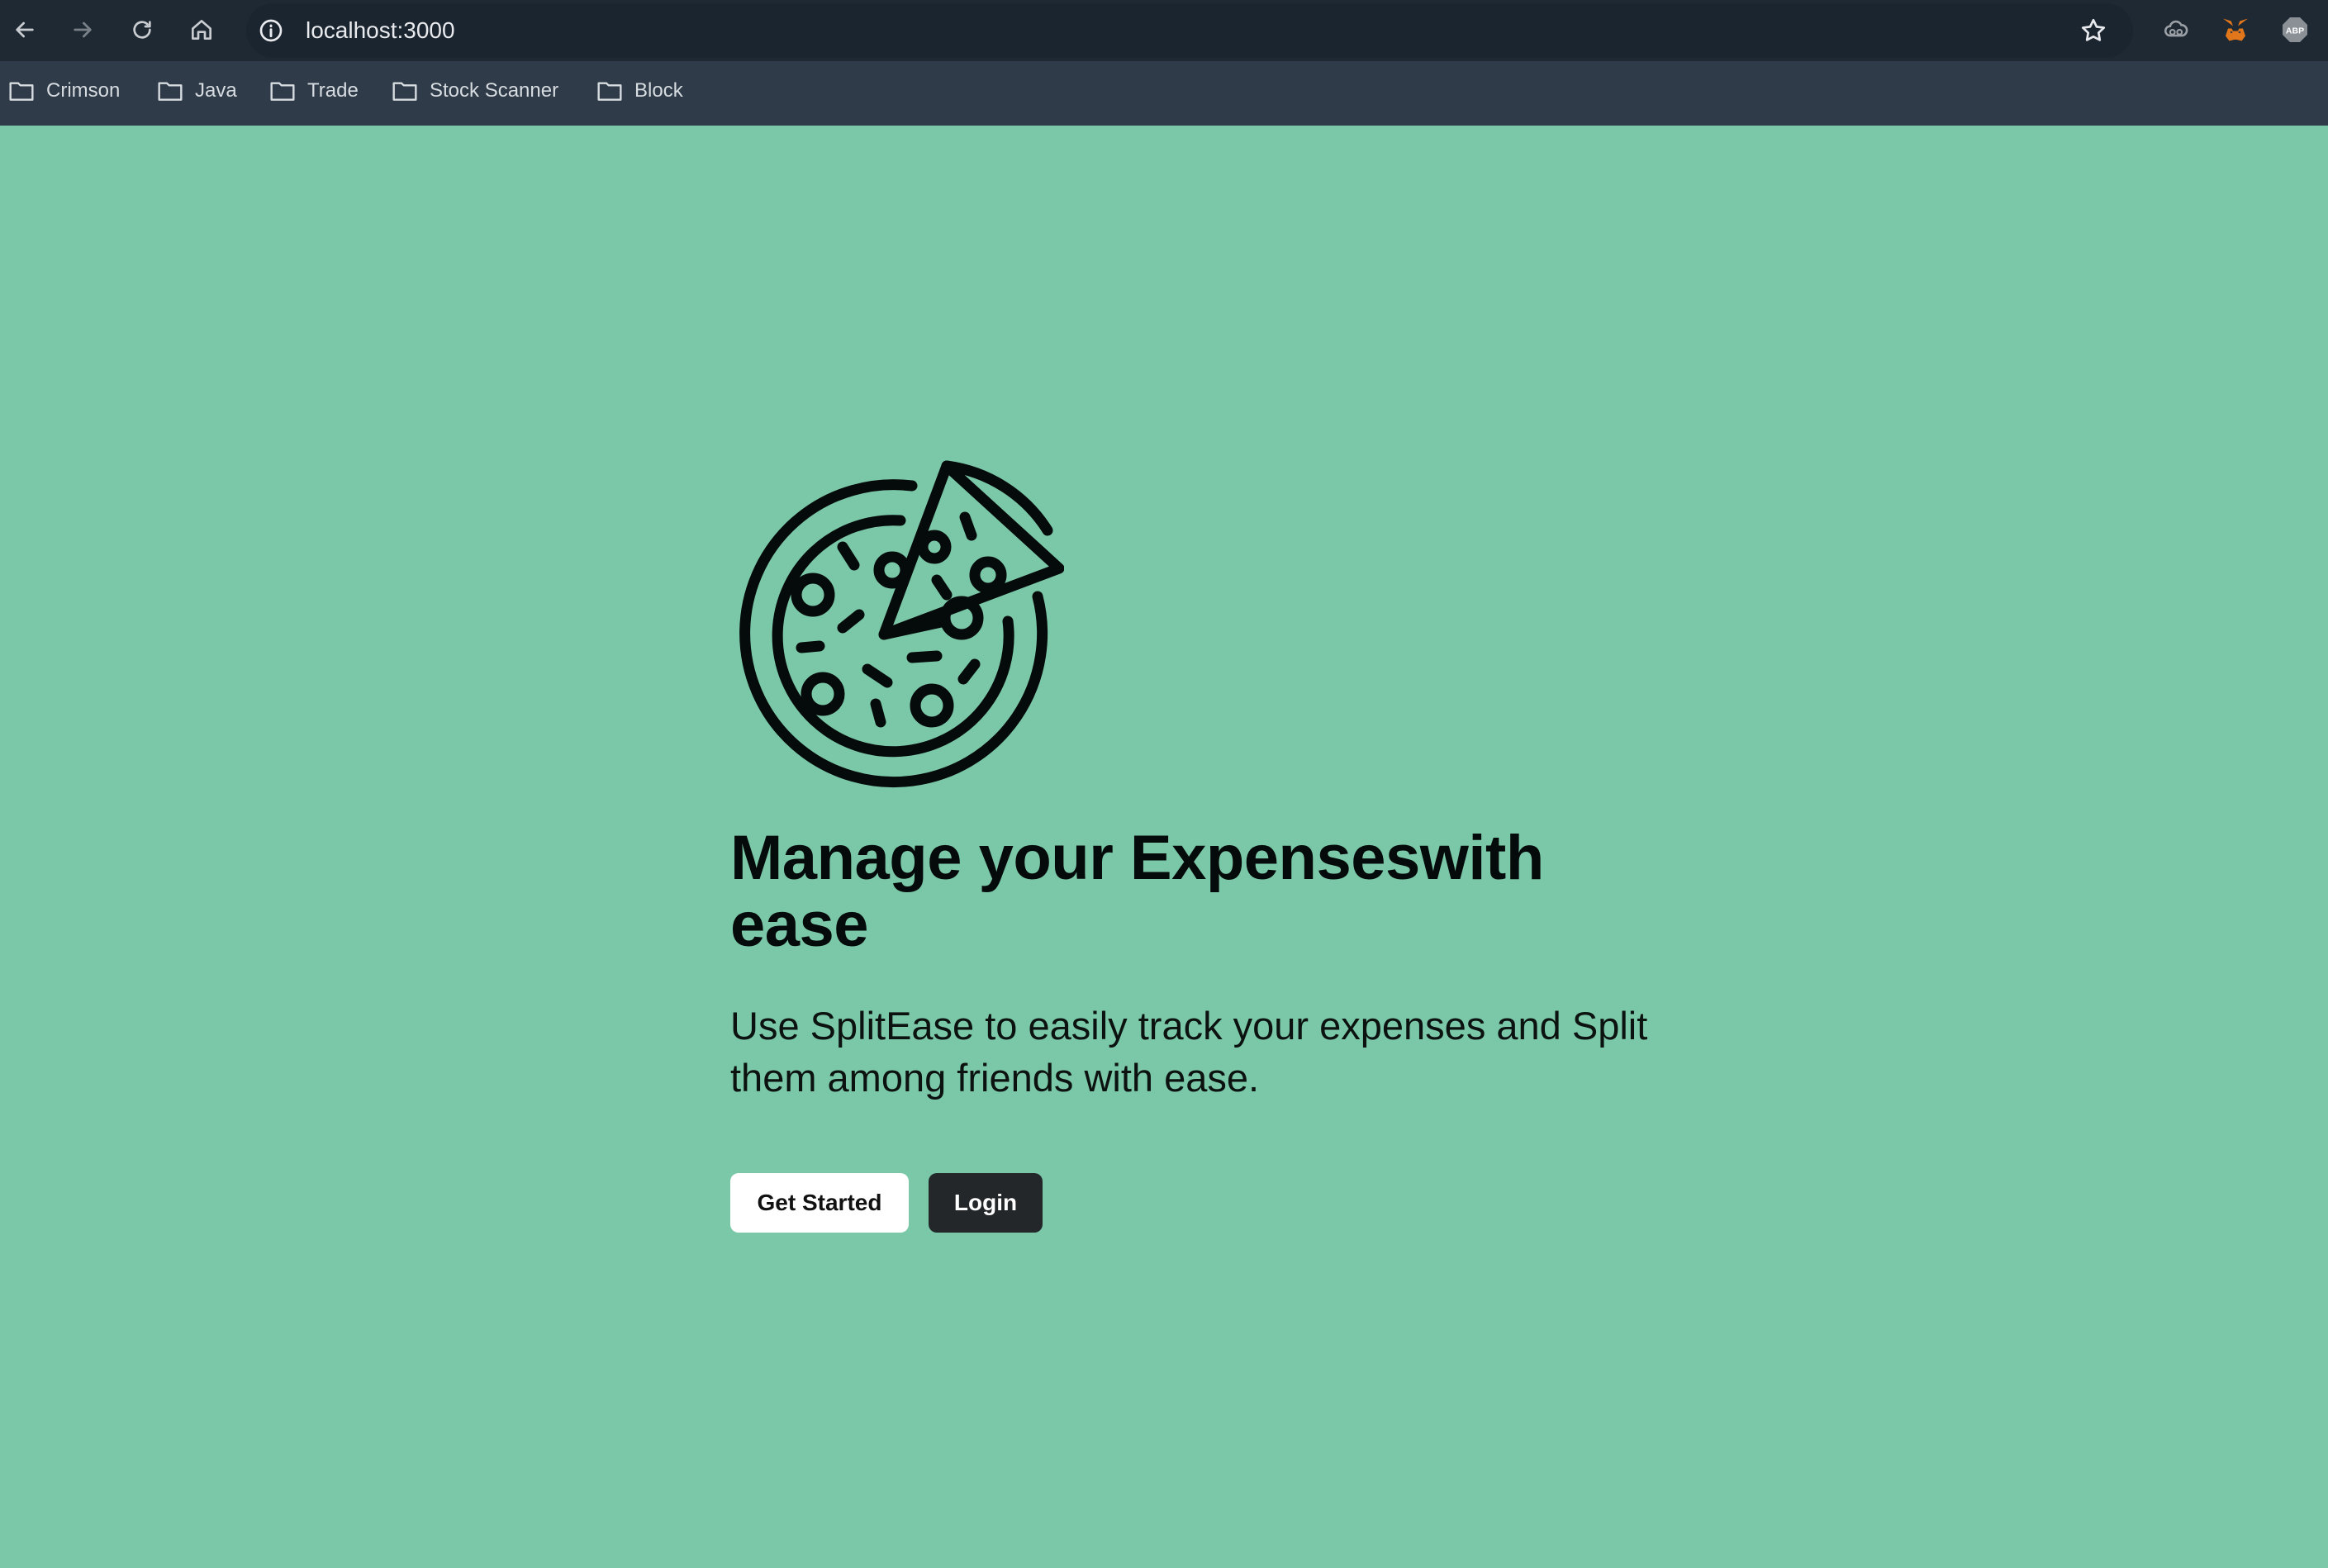 This screenshot has height=1568, width=2328. Describe the element at coordinates (658, 91) in the screenshot. I see `bookmark-label: Block` at that location.